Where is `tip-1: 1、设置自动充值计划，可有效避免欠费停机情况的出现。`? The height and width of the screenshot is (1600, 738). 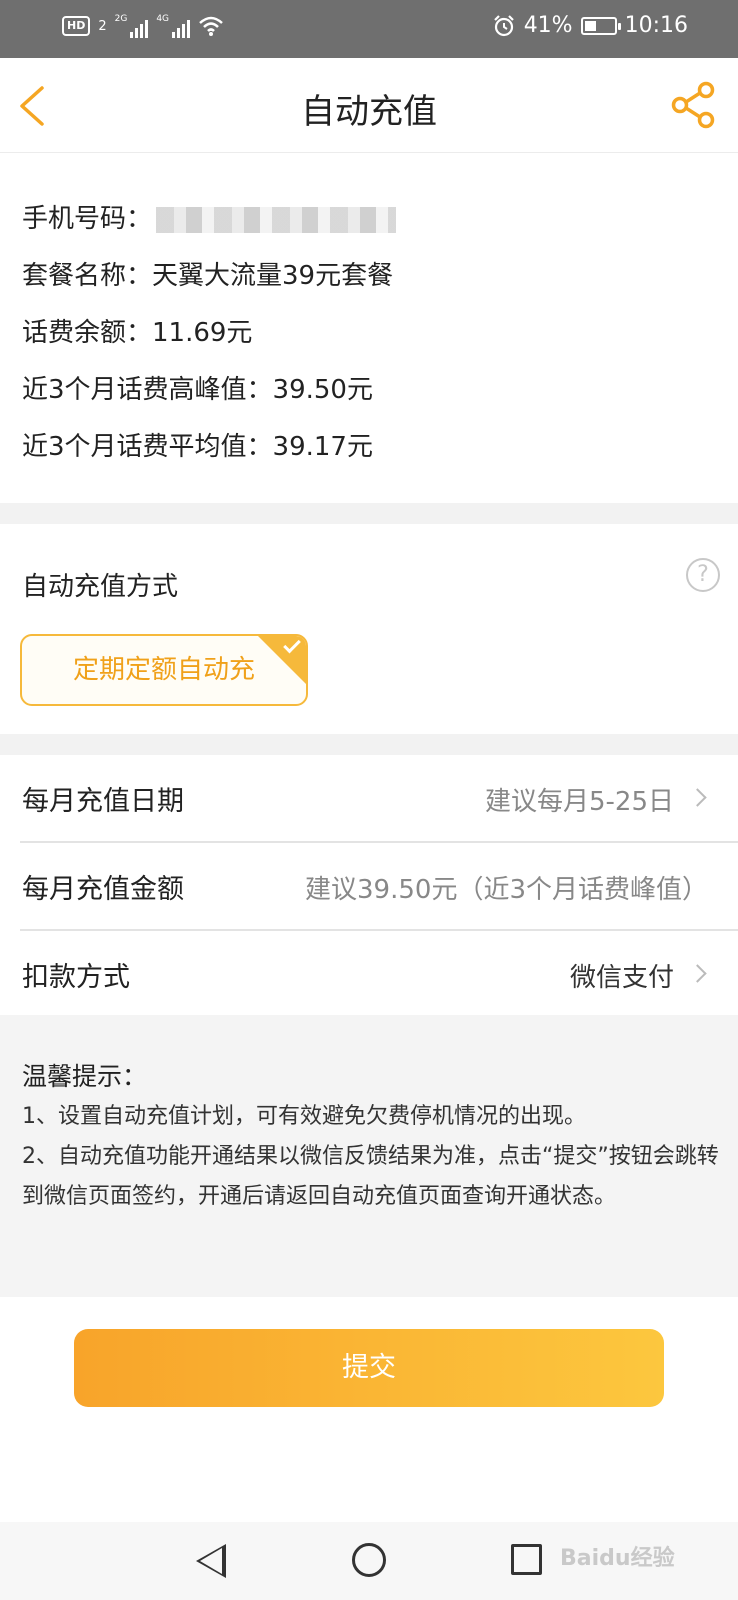 tip-1: 1、设置自动充值计划，可有效避免欠费停机情况的出现。 is located at coordinates (304, 1116).